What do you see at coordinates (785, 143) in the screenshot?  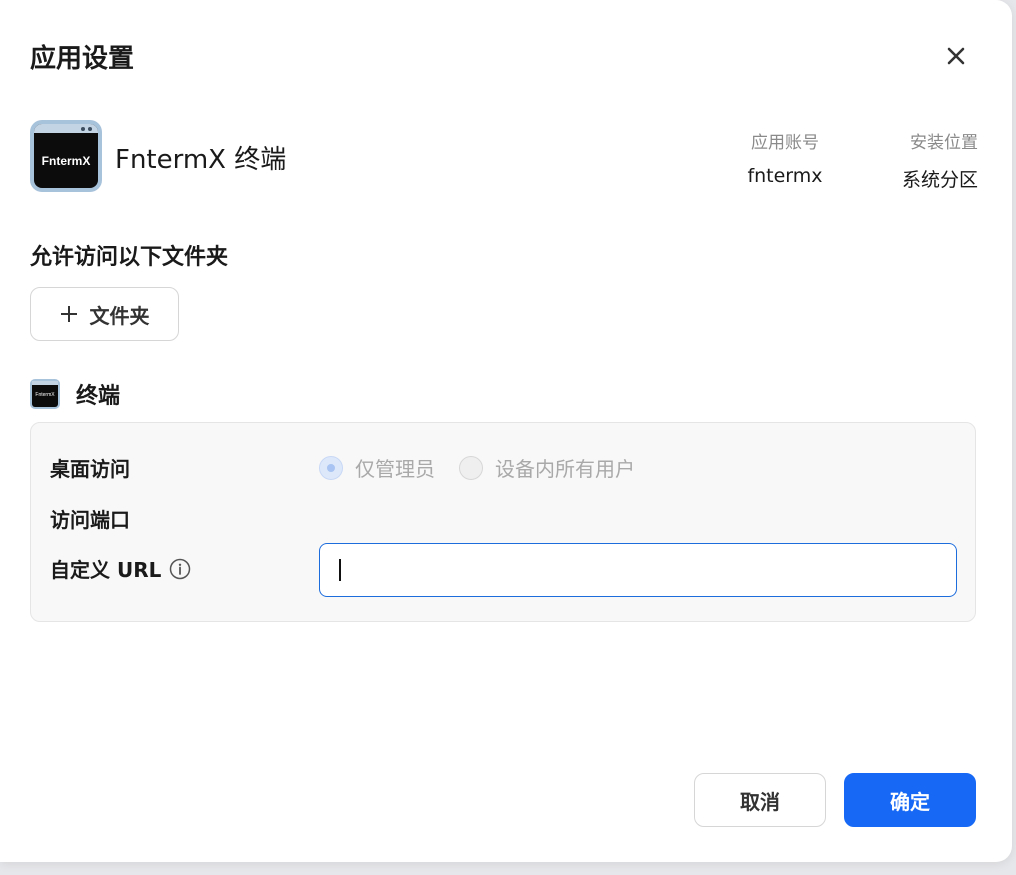 I see `app-account-label: 应用账号` at bounding box center [785, 143].